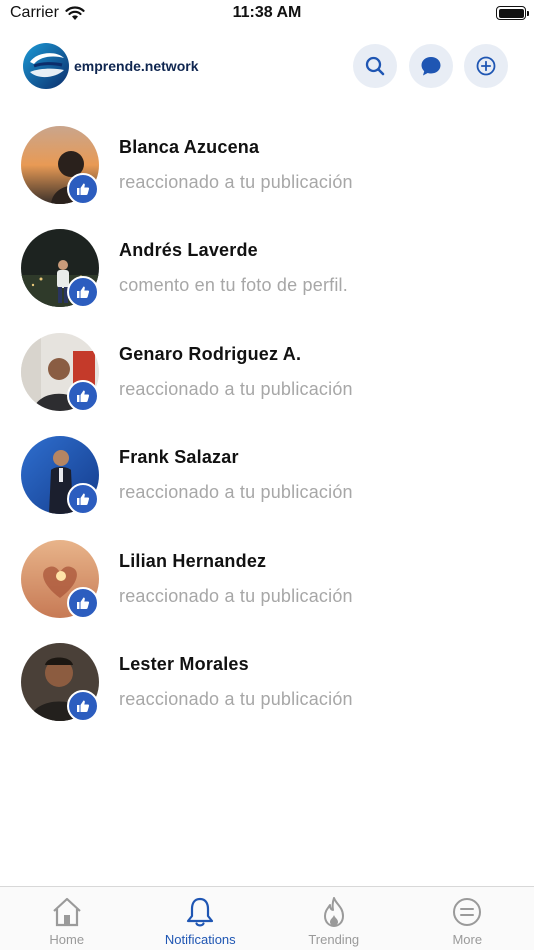  I want to click on status-bar: Carrier 11:38 AM, so click(267, 15).